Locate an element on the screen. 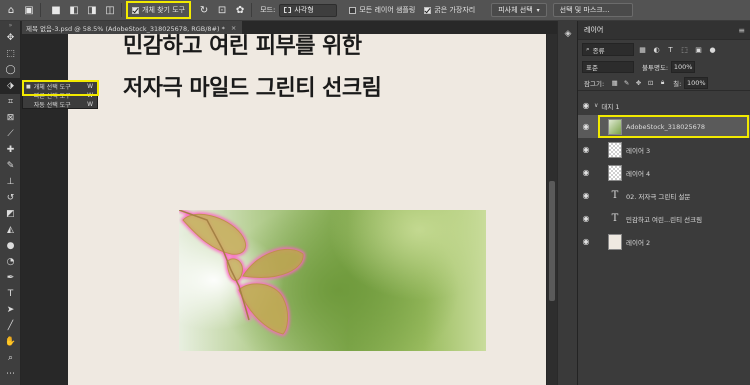 Image resolution: width=750 pixels, height=385 pixels. sample-all-layers-toggle: 모든 레이어 샘플링 is located at coordinates (382, 10).